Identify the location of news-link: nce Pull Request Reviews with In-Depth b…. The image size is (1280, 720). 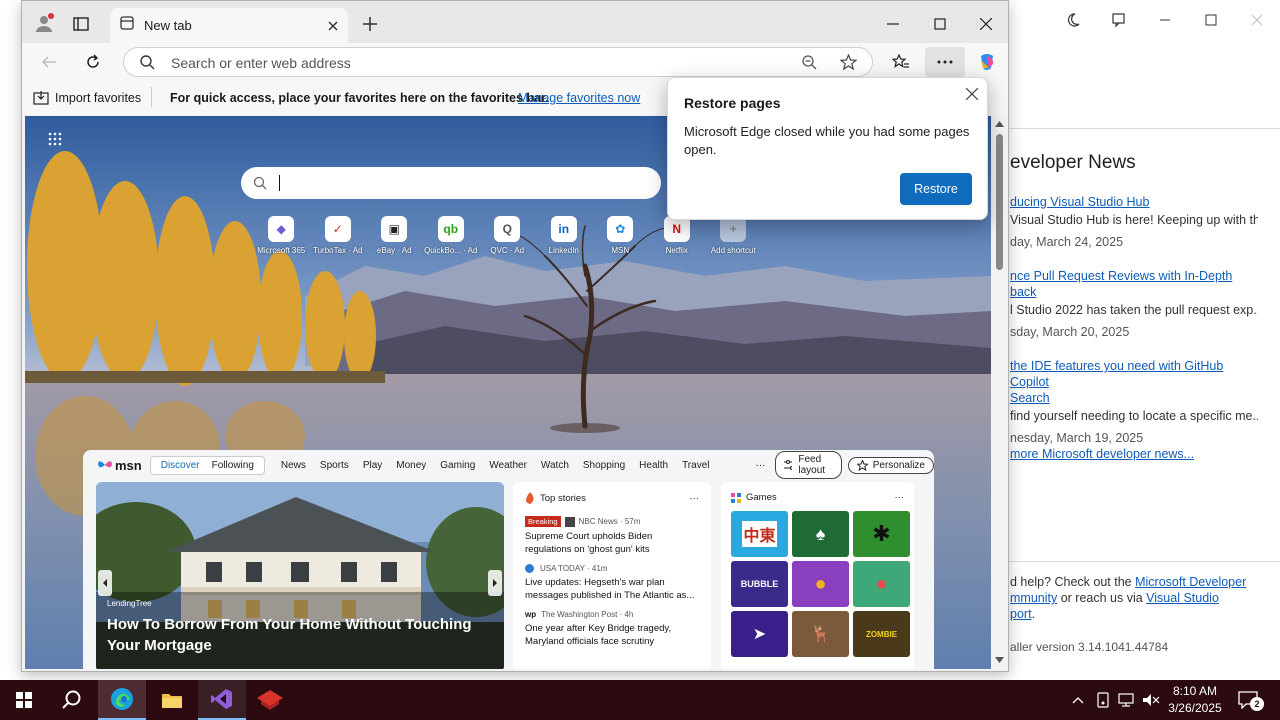
(1134, 284).